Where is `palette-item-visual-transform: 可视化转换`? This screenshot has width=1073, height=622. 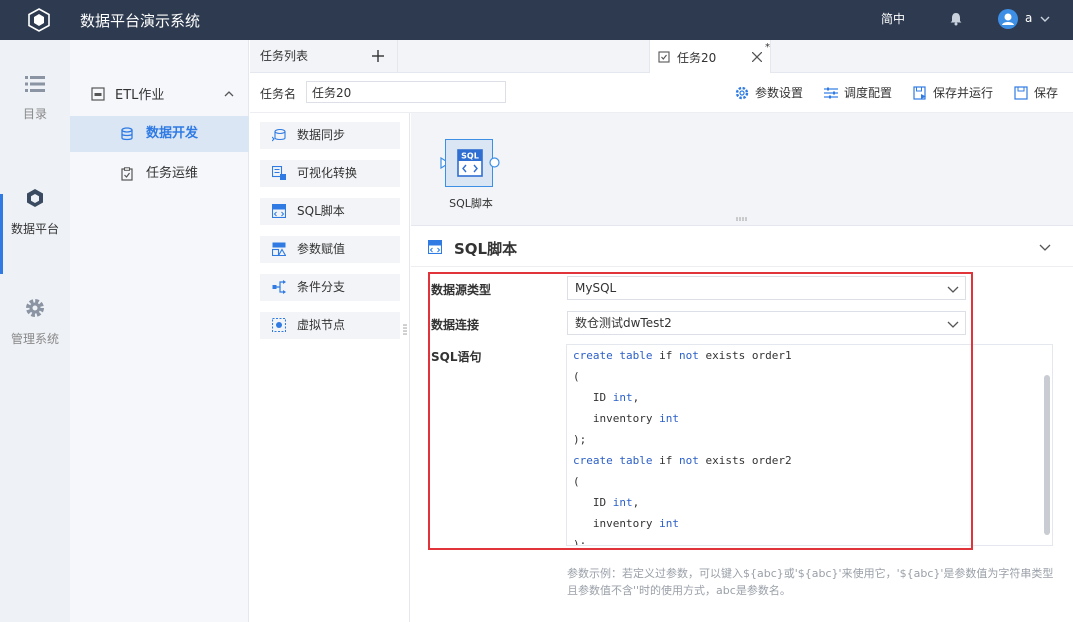
palette-item-visual-transform: 可视化转换 is located at coordinates (330, 173).